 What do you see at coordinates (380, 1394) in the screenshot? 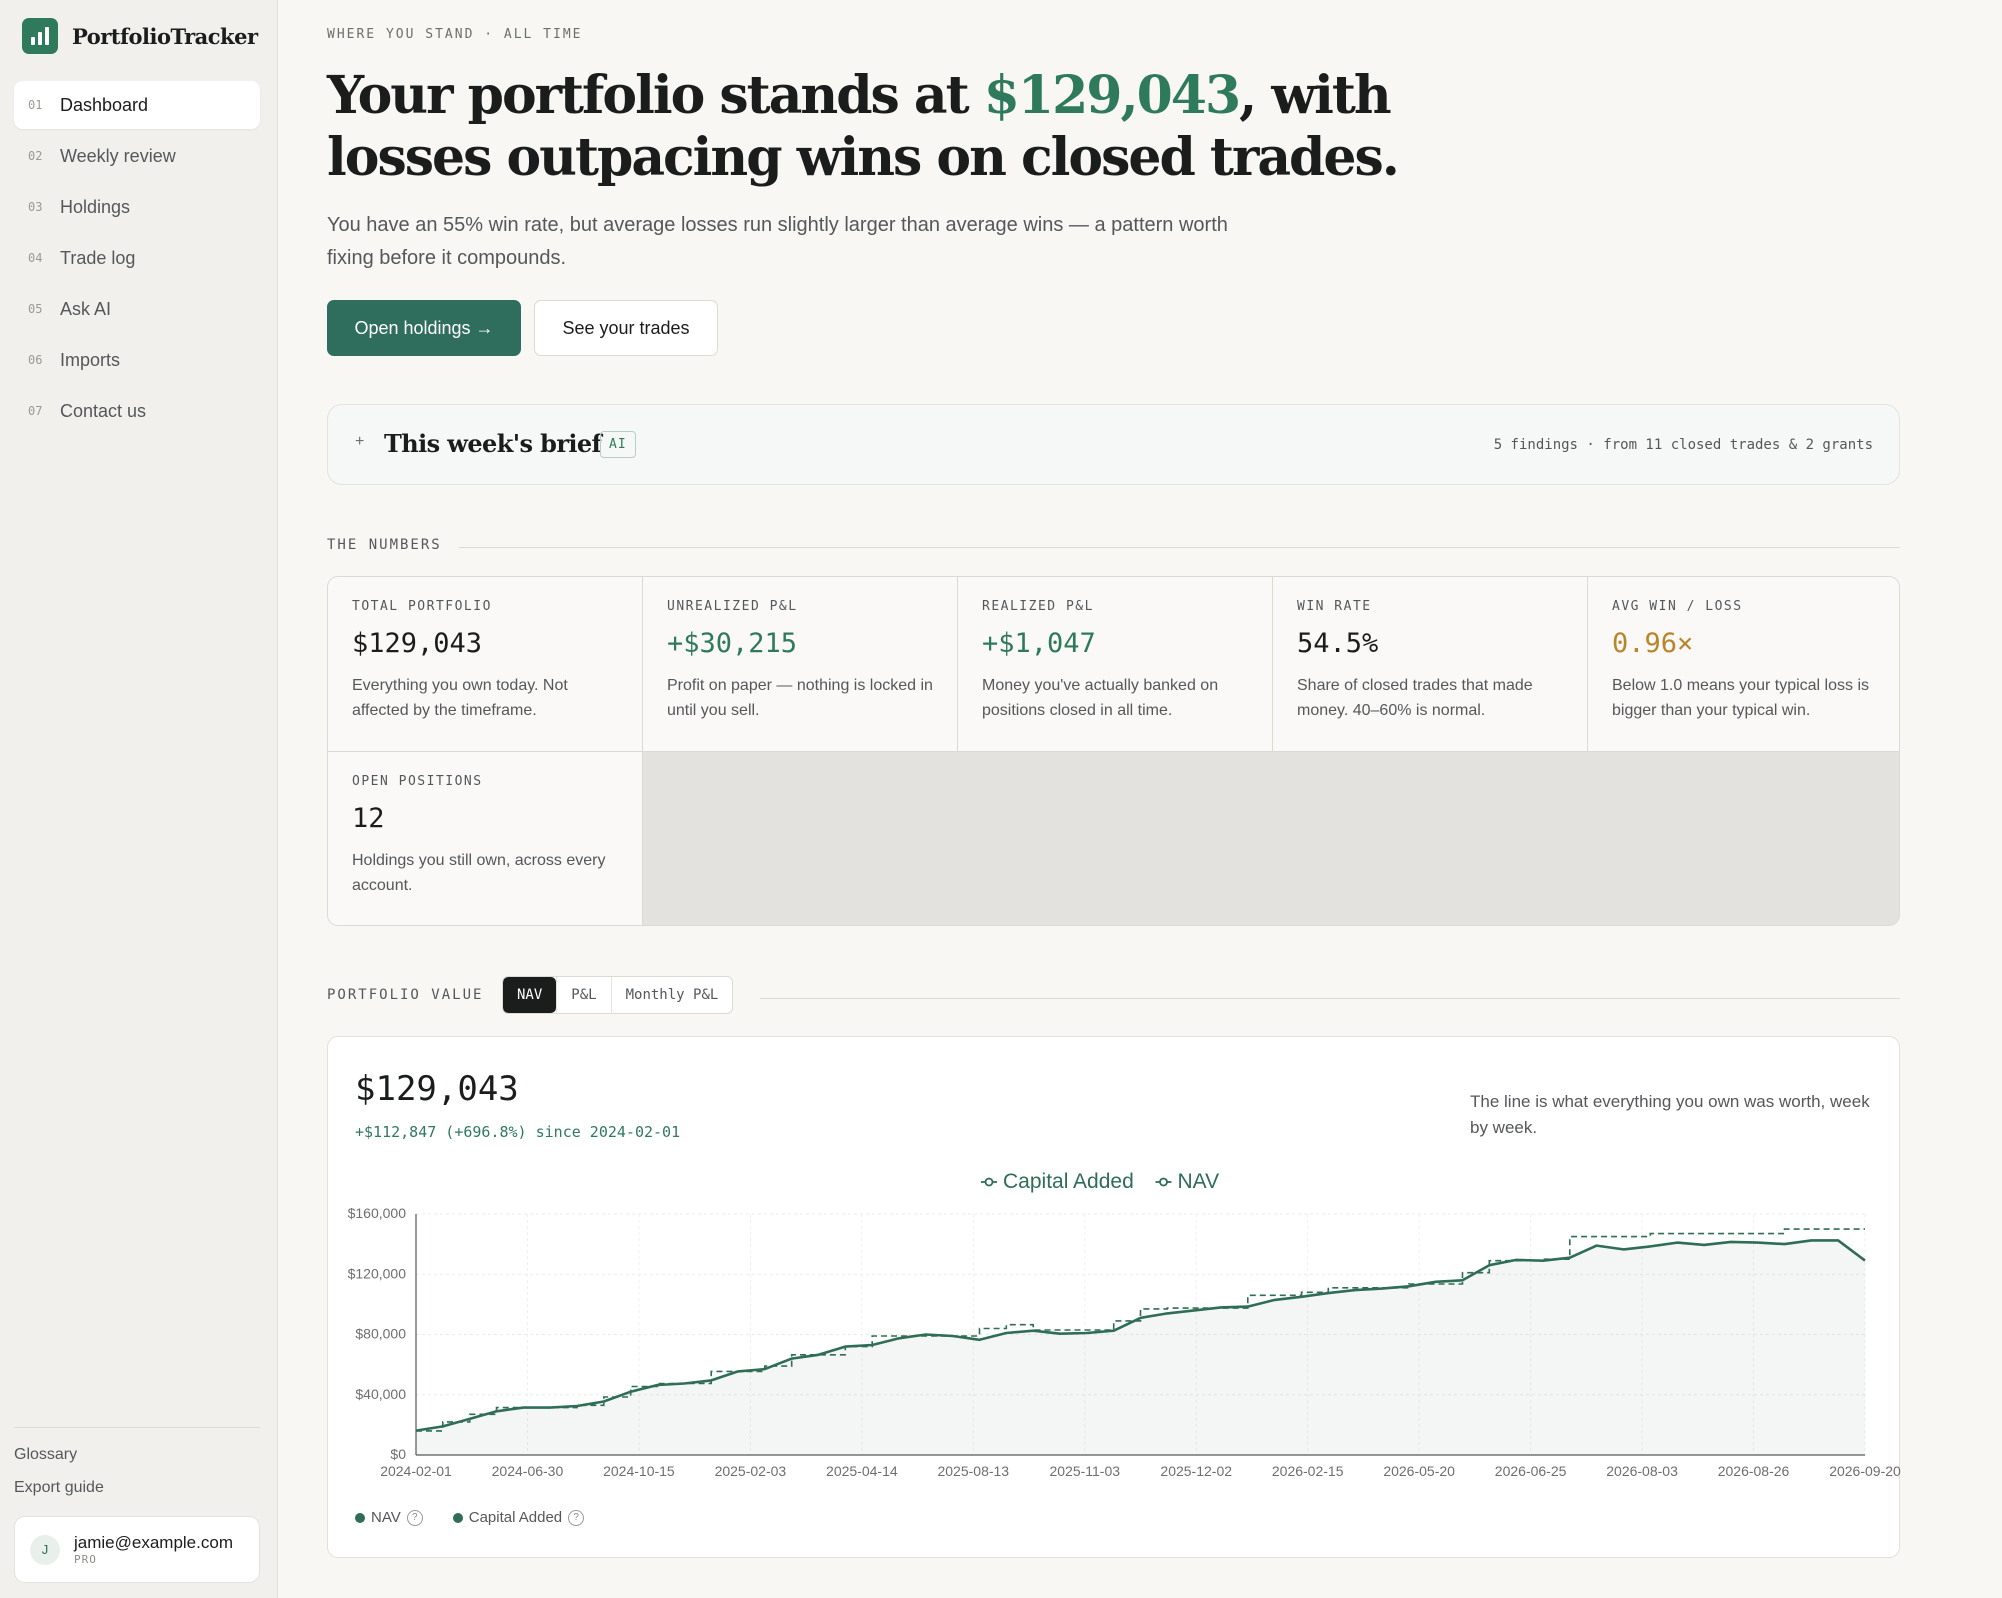
I see `y-tick-label: $40,000` at bounding box center [380, 1394].